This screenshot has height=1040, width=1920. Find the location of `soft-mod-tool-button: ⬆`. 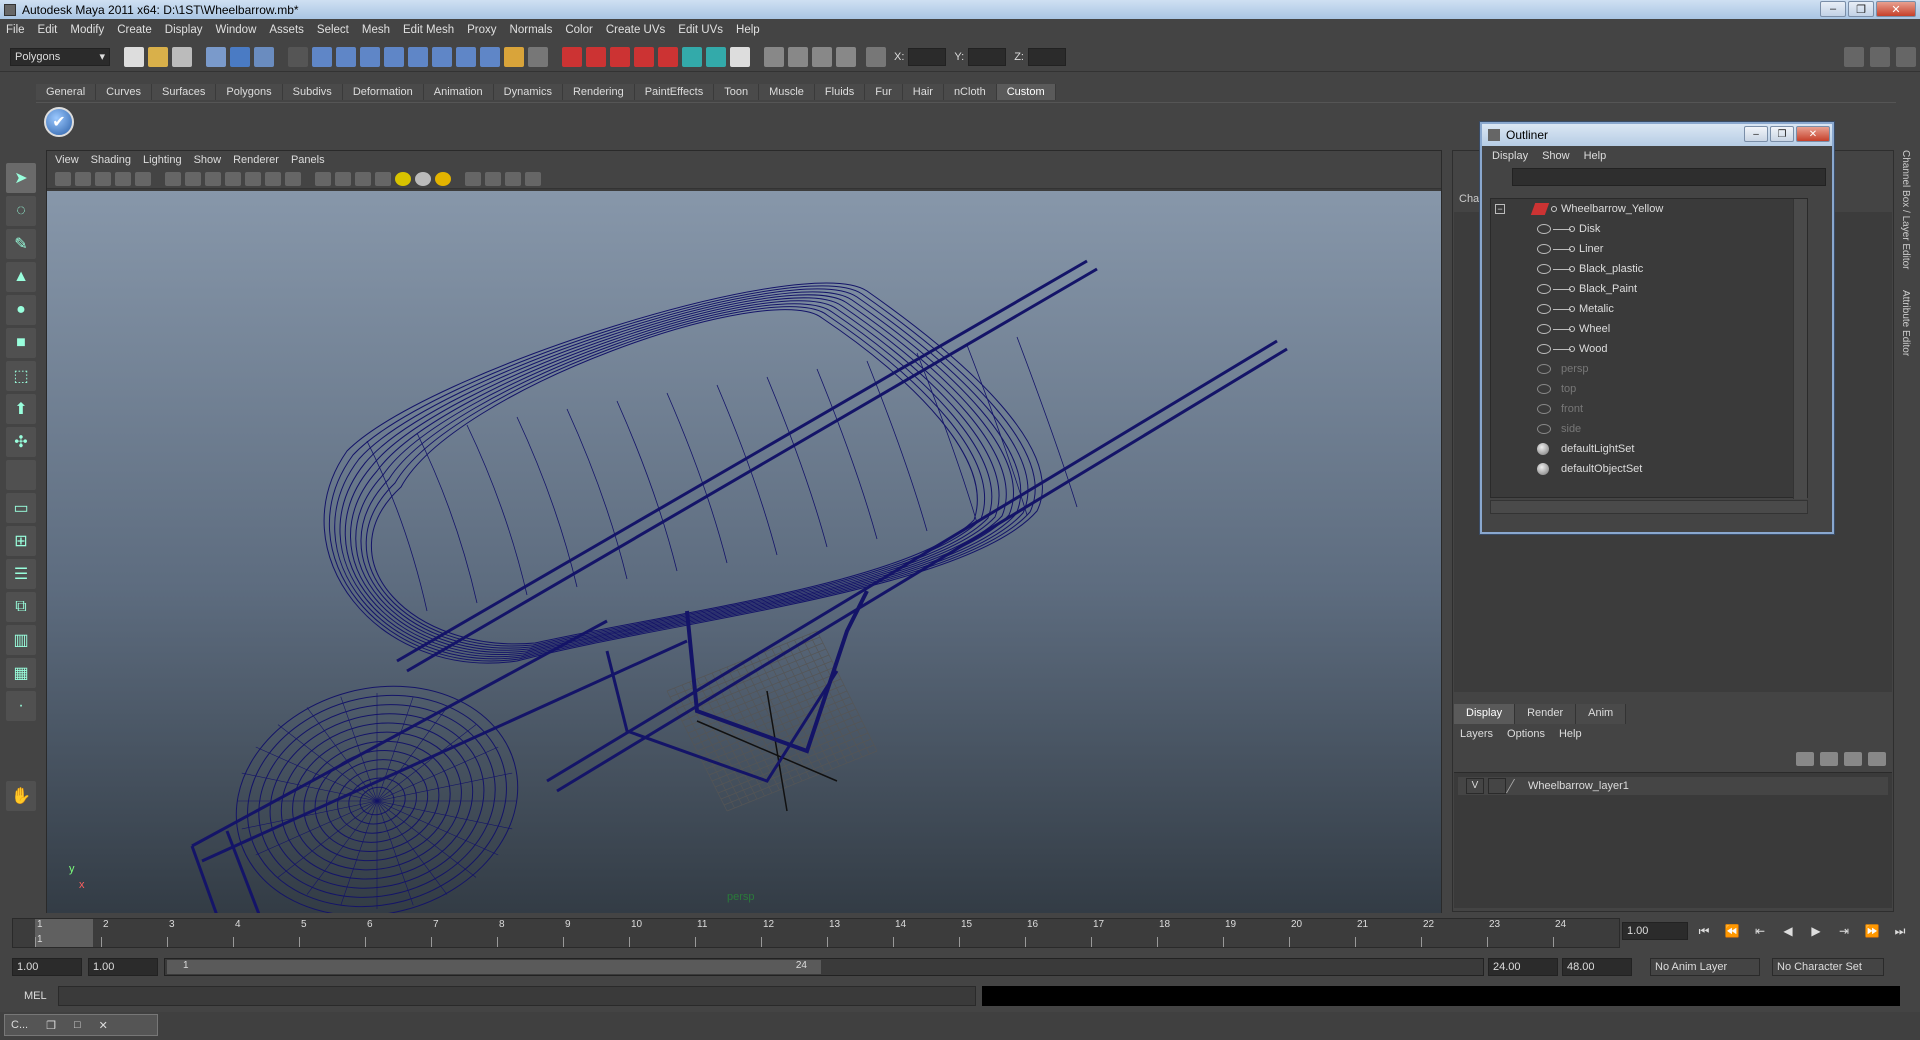

soft-mod-tool-button: ⬆ is located at coordinates (21, 409).